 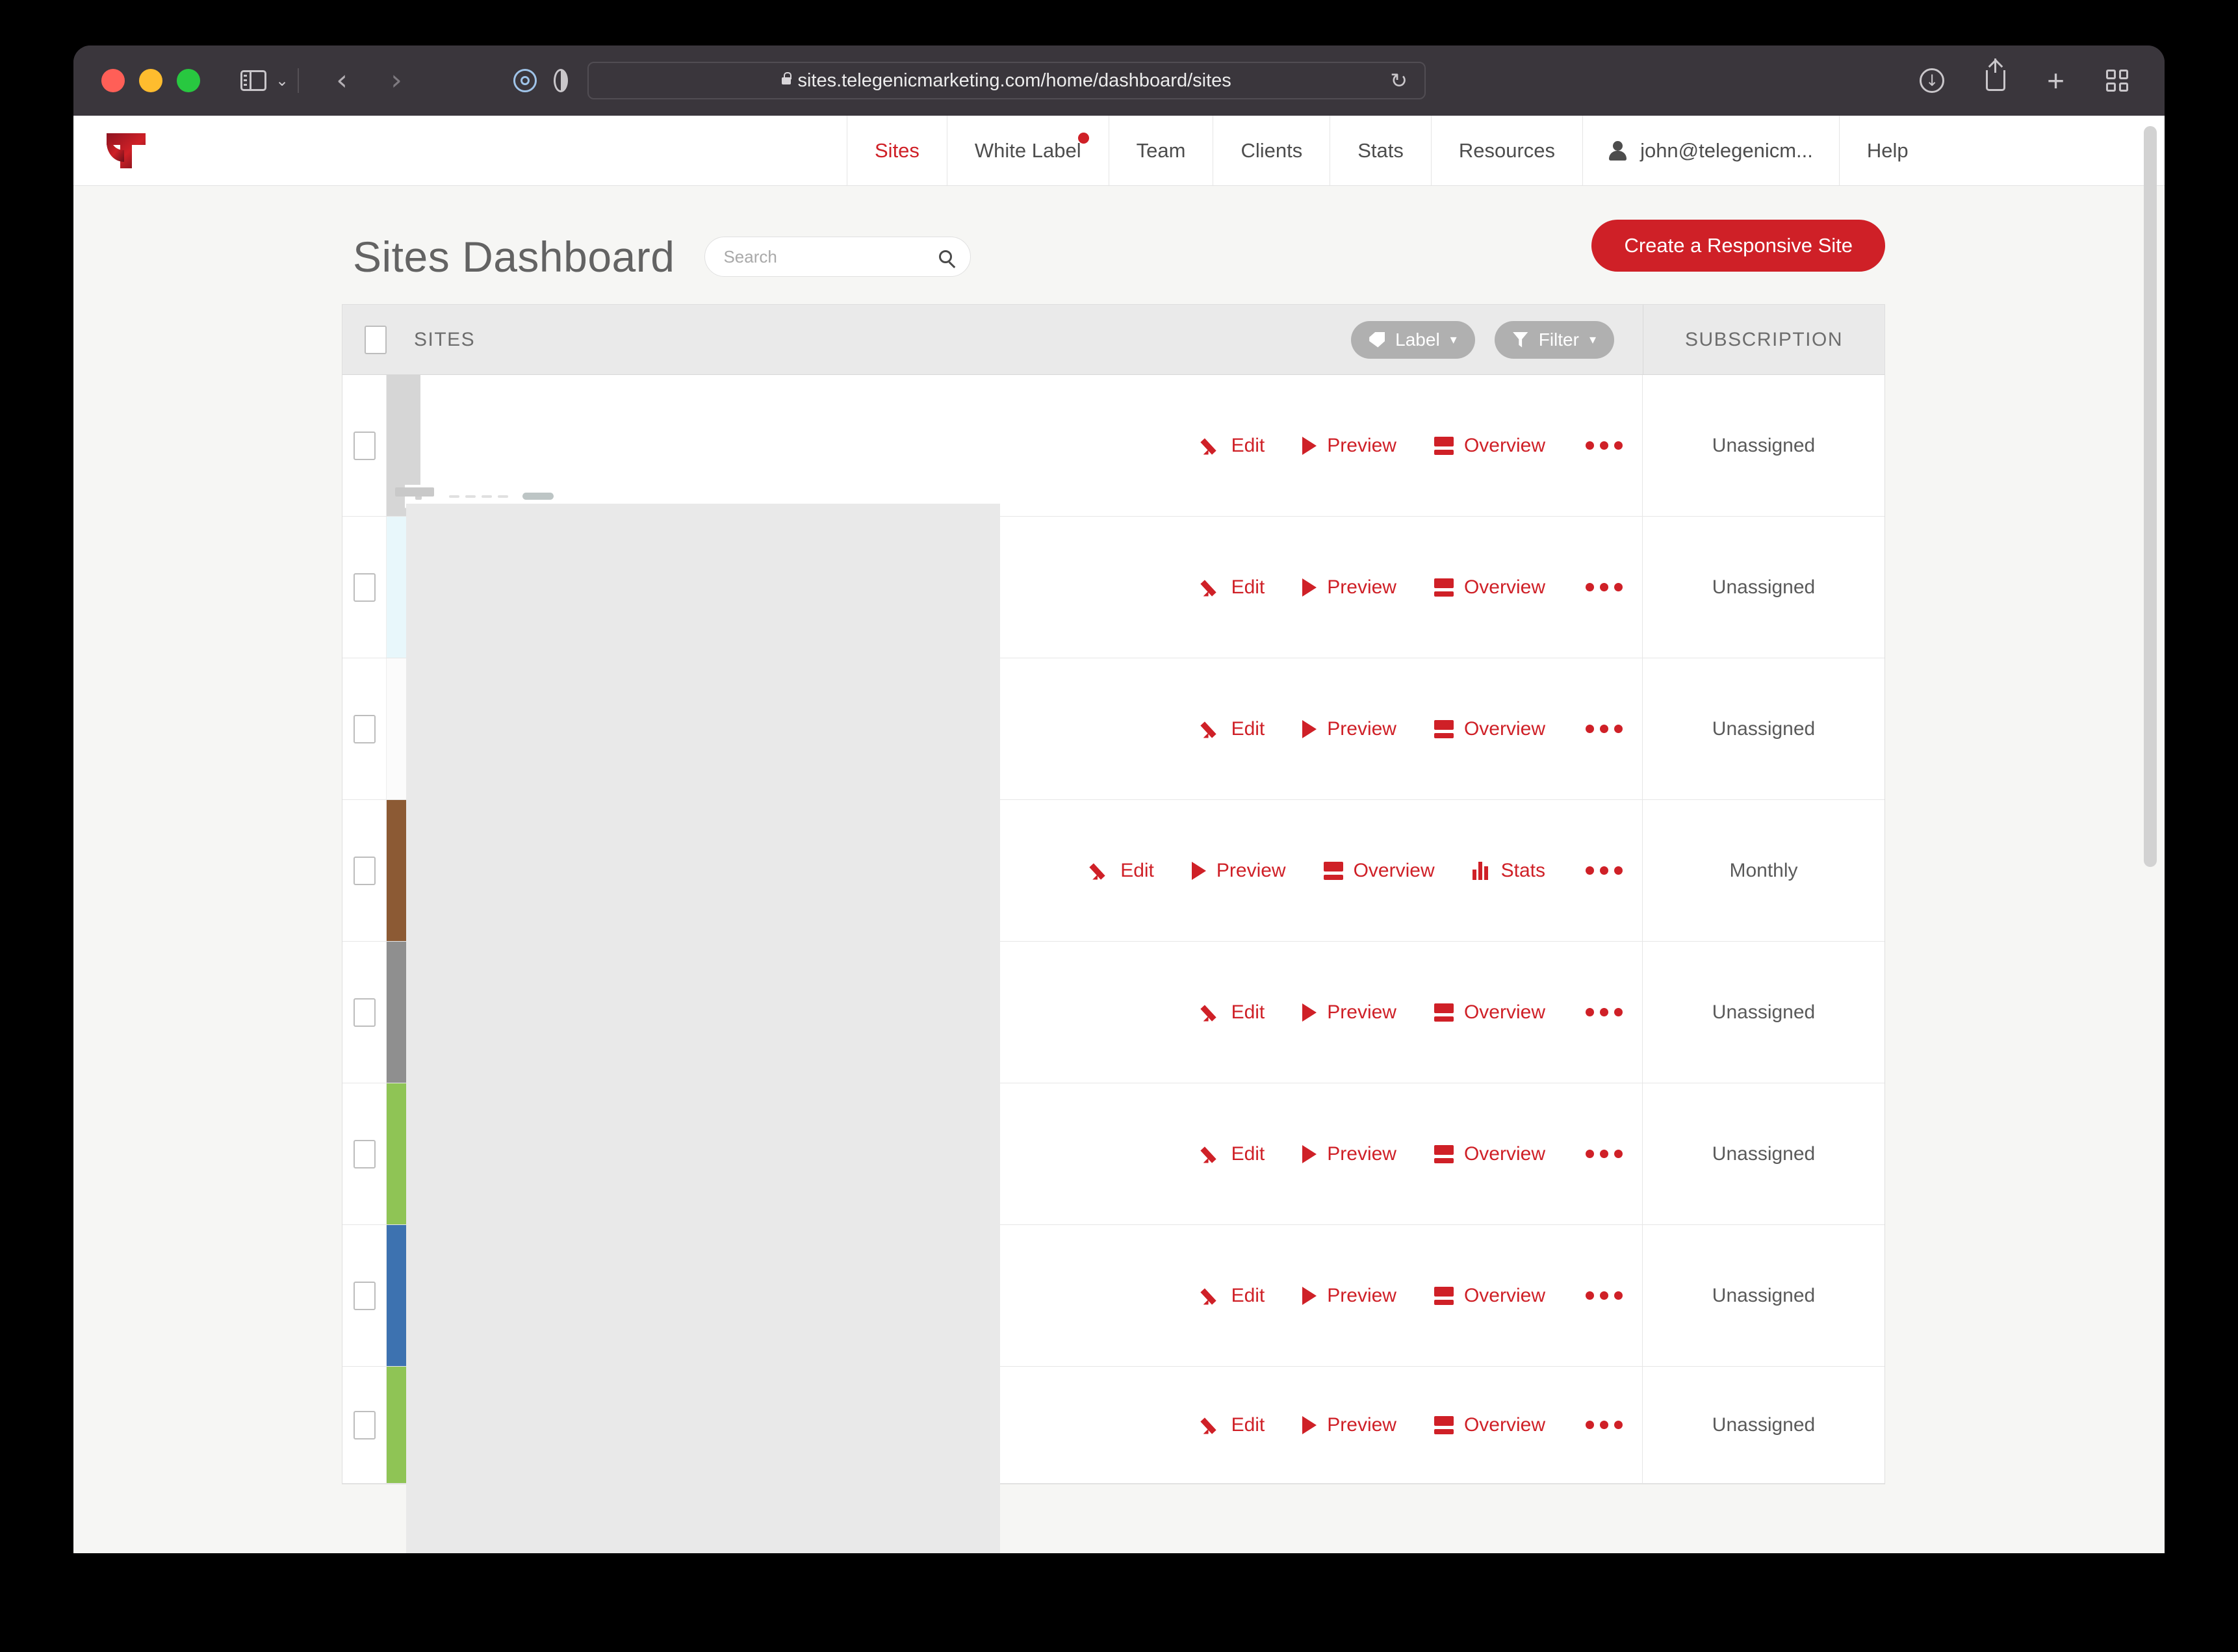 I want to click on play-icon, so click(x=1198, y=870).